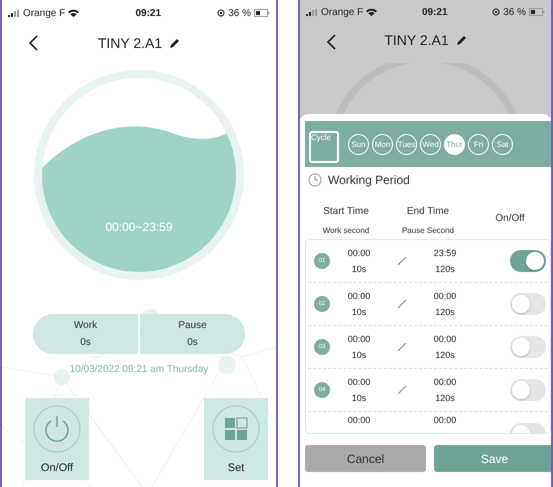 Image resolution: width=553 pixels, height=487 pixels. I want to click on end-time: 23:59, so click(445, 253).